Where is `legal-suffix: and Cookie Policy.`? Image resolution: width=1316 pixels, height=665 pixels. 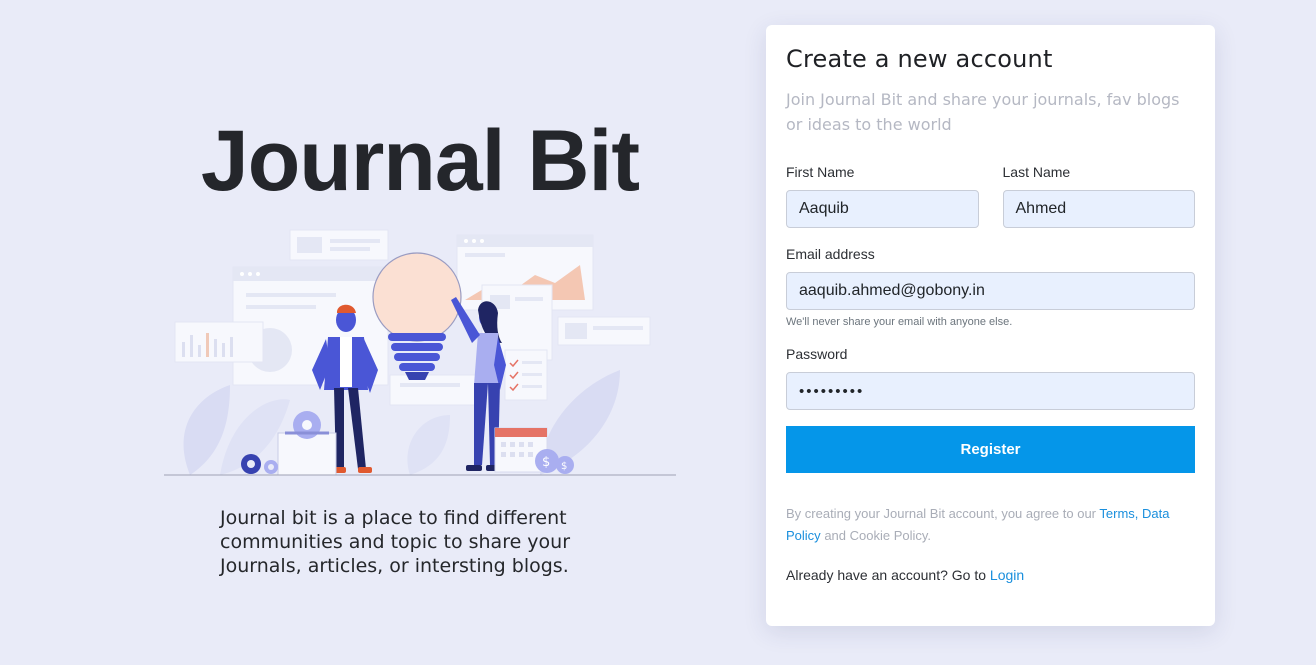
legal-suffix: and Cookie Policy. is located at coordinates (878, 535).